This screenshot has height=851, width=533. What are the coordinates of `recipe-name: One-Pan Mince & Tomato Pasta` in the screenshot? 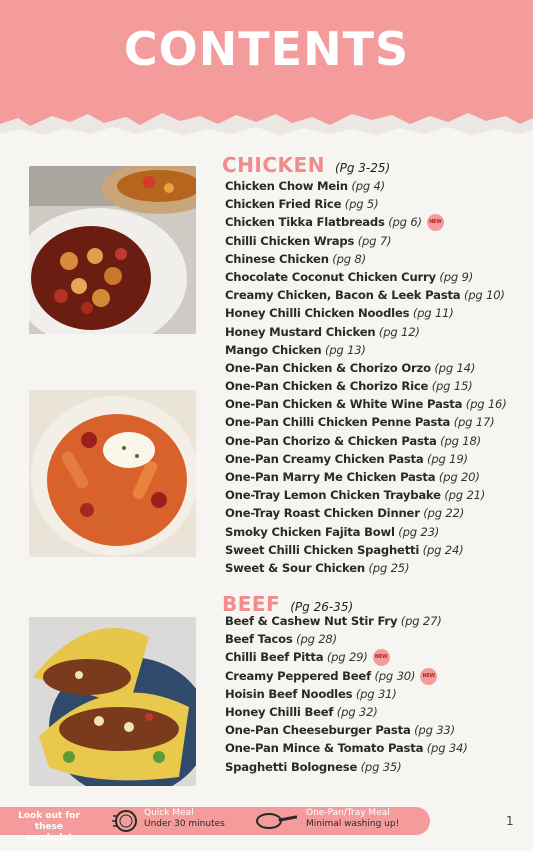 It's located at (324, 748).